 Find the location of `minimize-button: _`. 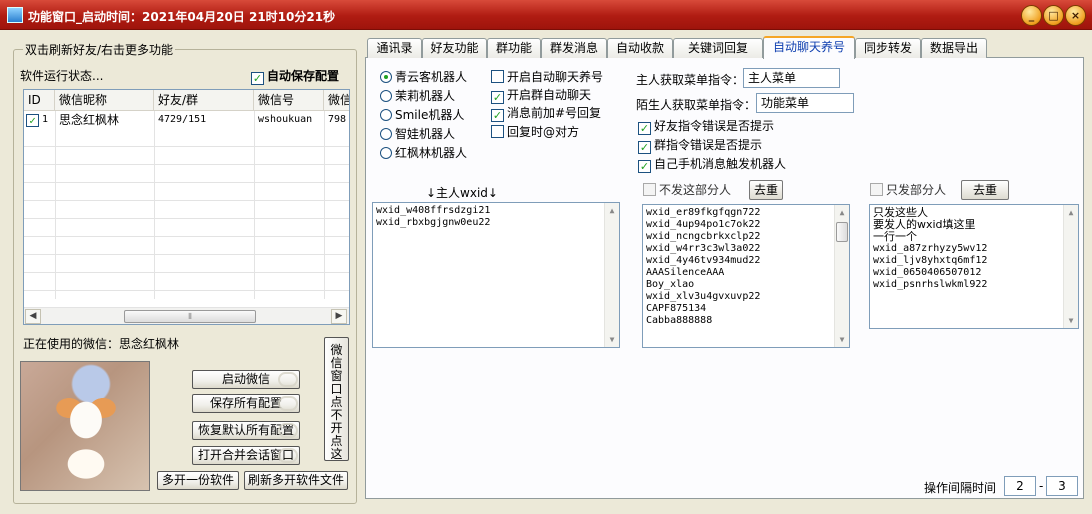

minimize-button: _ is located at coordinates (1031, 15).